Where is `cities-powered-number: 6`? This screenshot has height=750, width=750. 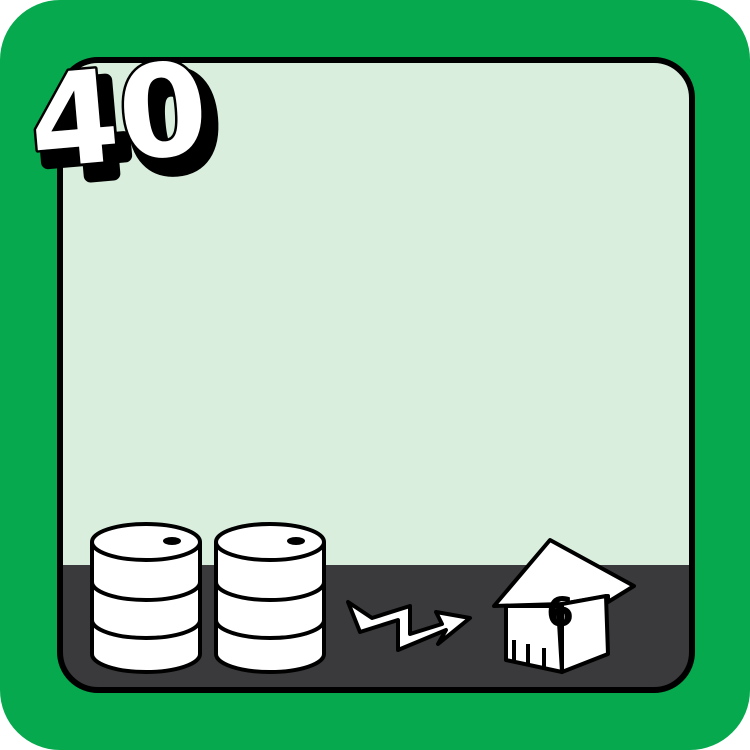 cities-powered-number: 6 is located at coordinates (560, 613).